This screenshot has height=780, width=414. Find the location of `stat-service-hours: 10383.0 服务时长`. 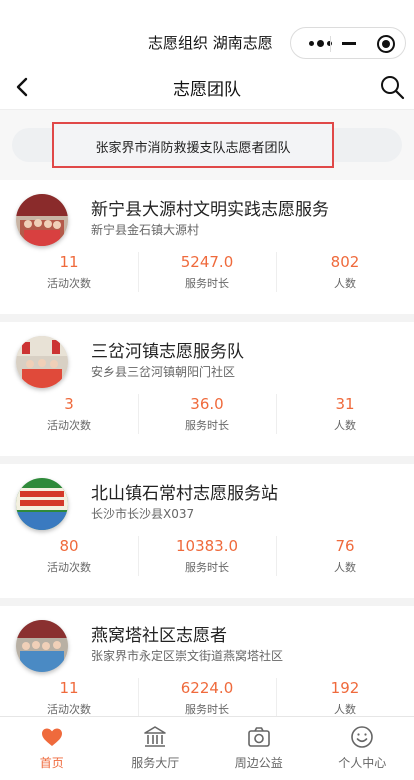

stat-service-hours: 10383.0 服务时长 is located at coordinates (207, 557).